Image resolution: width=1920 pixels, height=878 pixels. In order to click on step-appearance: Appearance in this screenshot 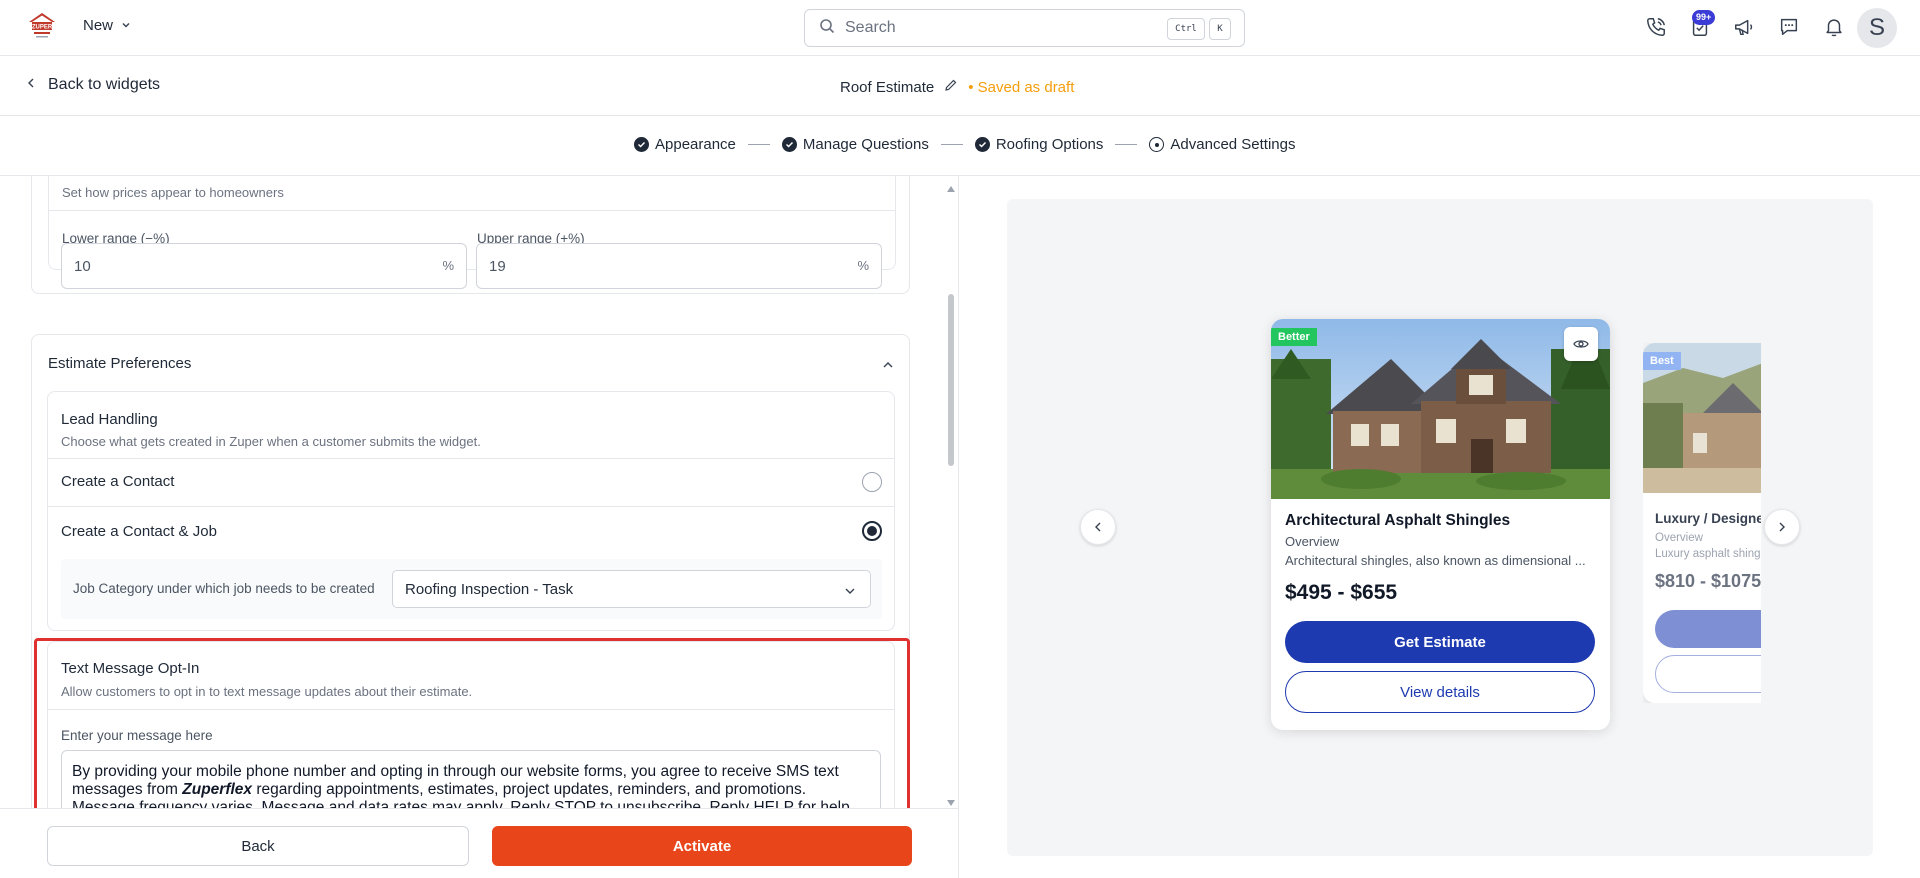, I will do `click(685, 144)`.